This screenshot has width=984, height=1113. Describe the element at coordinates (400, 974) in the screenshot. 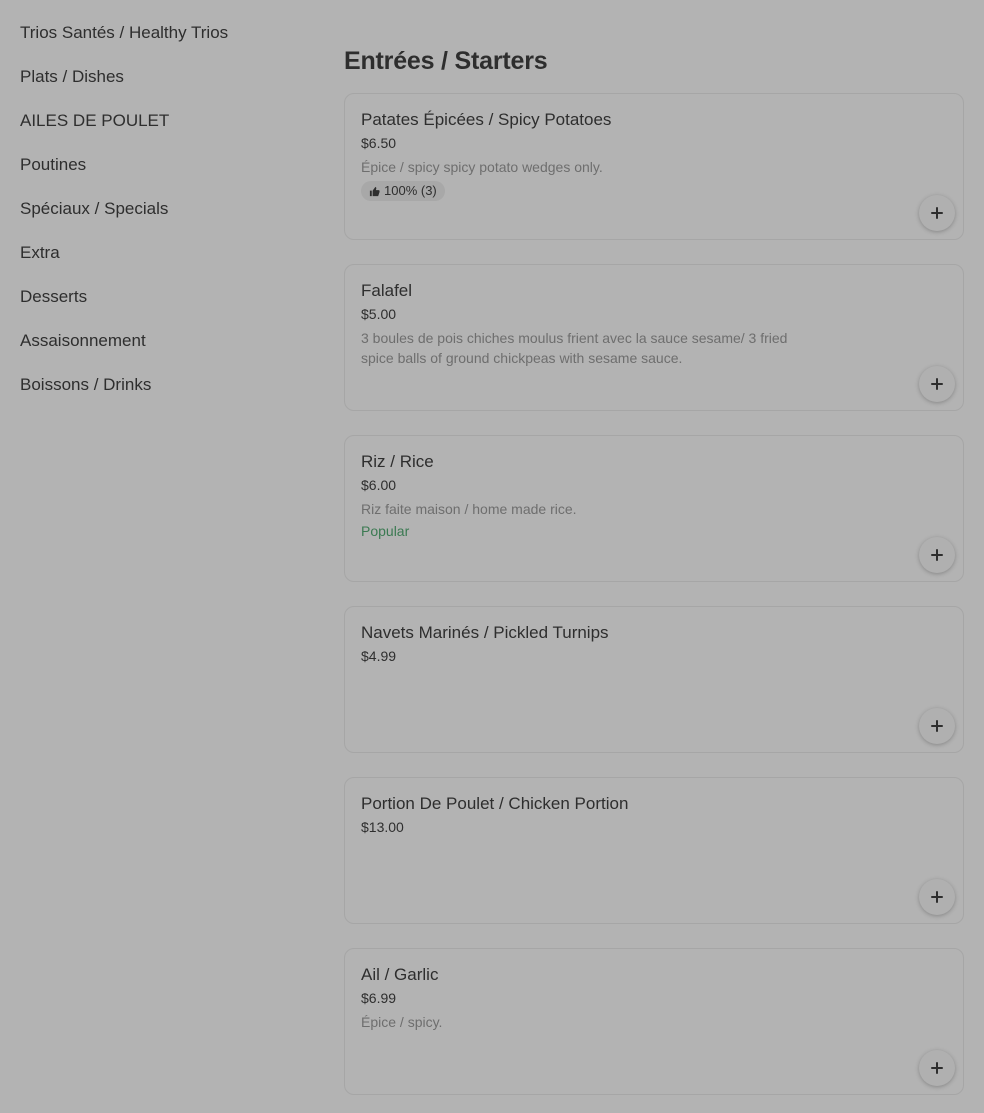

I see `item-name: Ail / Garlic` at that location.